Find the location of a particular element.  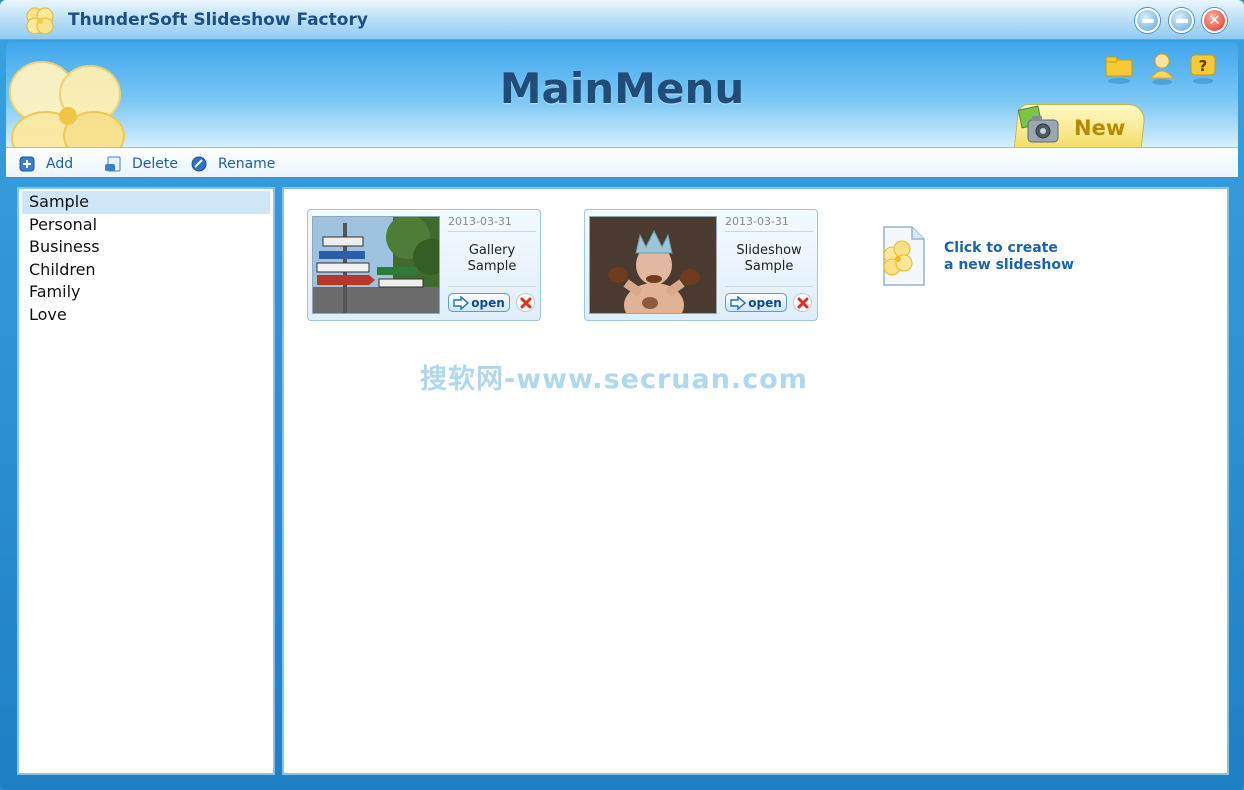

watermark-text: 搜软网-www.secruan.com is located at coordinates (614, 379).